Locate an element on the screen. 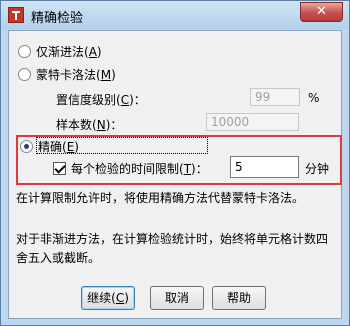 The height and width of the screenshot is (326, 350). note-rounding-line2: 舍五入或截断。 is located at coordinates (58, 258).